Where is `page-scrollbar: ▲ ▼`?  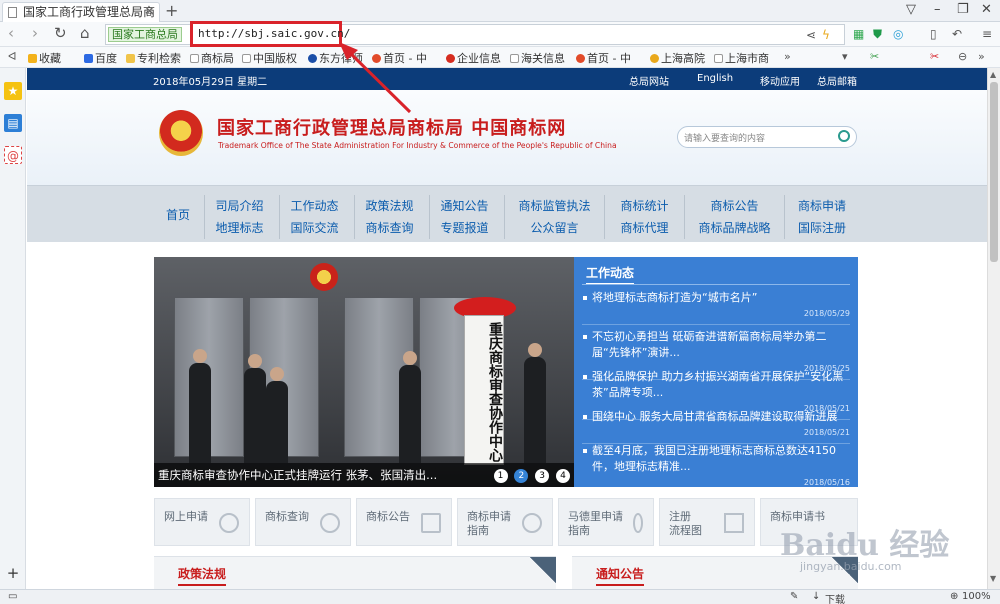
page-scrollbar: ▲ ▼ is located at coordinates (993, 328).